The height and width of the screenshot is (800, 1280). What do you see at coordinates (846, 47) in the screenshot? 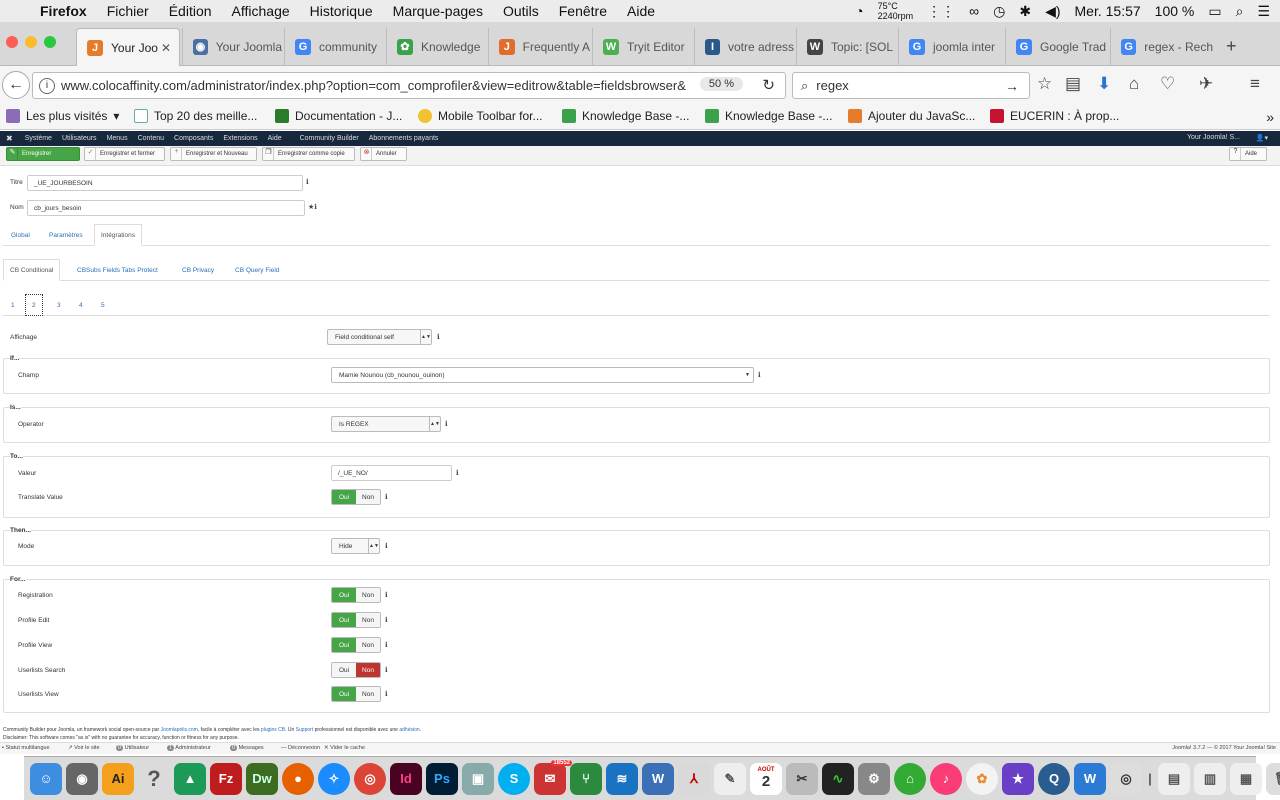
I see `browser-tab: W Topic: [SOL` at bounding box center [846, 47].